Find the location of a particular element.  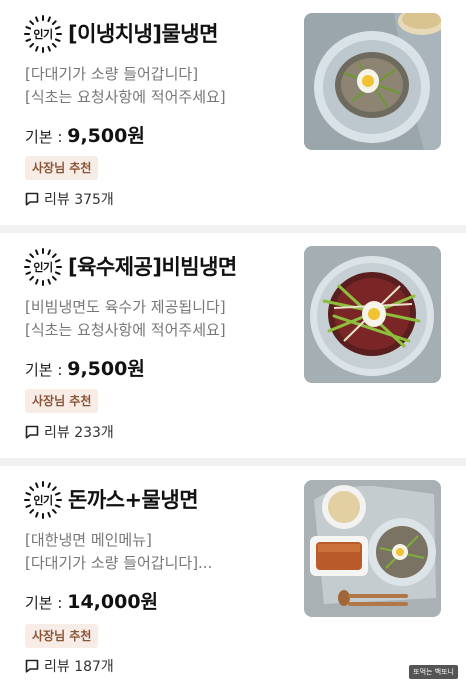

review-count: 리뷰 233개 is located at coordinates (69, 432).